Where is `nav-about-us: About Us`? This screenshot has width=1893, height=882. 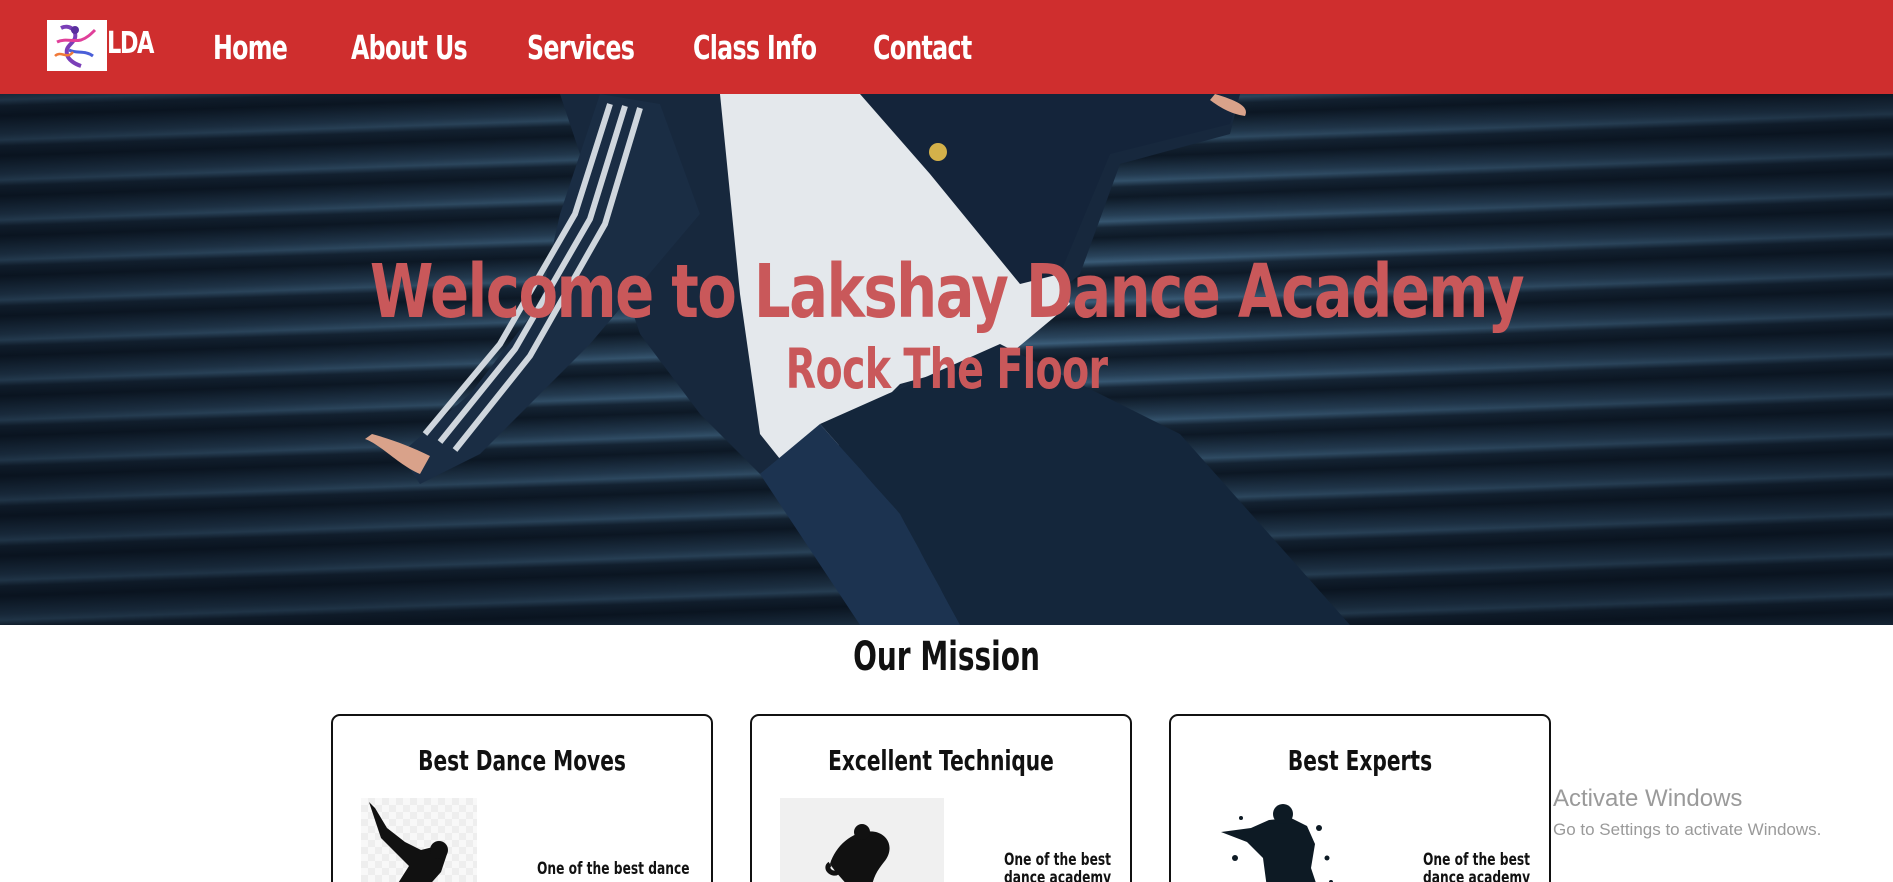 nav-about-us: About Us is located at coordinates (409, 47).